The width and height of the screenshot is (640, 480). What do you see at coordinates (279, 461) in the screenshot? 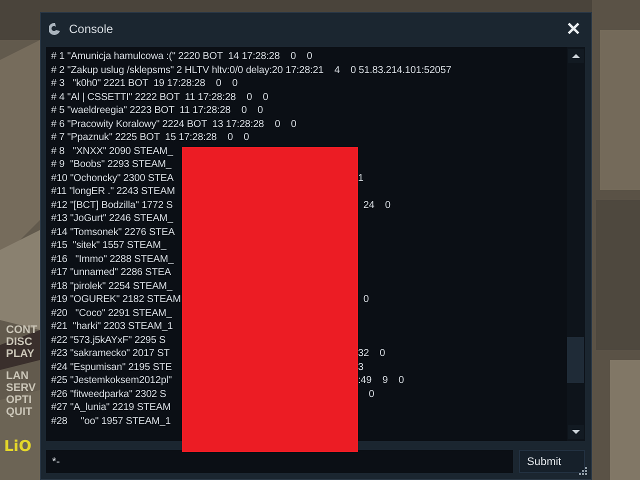
I see `command-field: *-` at bounding box center [279, 461].